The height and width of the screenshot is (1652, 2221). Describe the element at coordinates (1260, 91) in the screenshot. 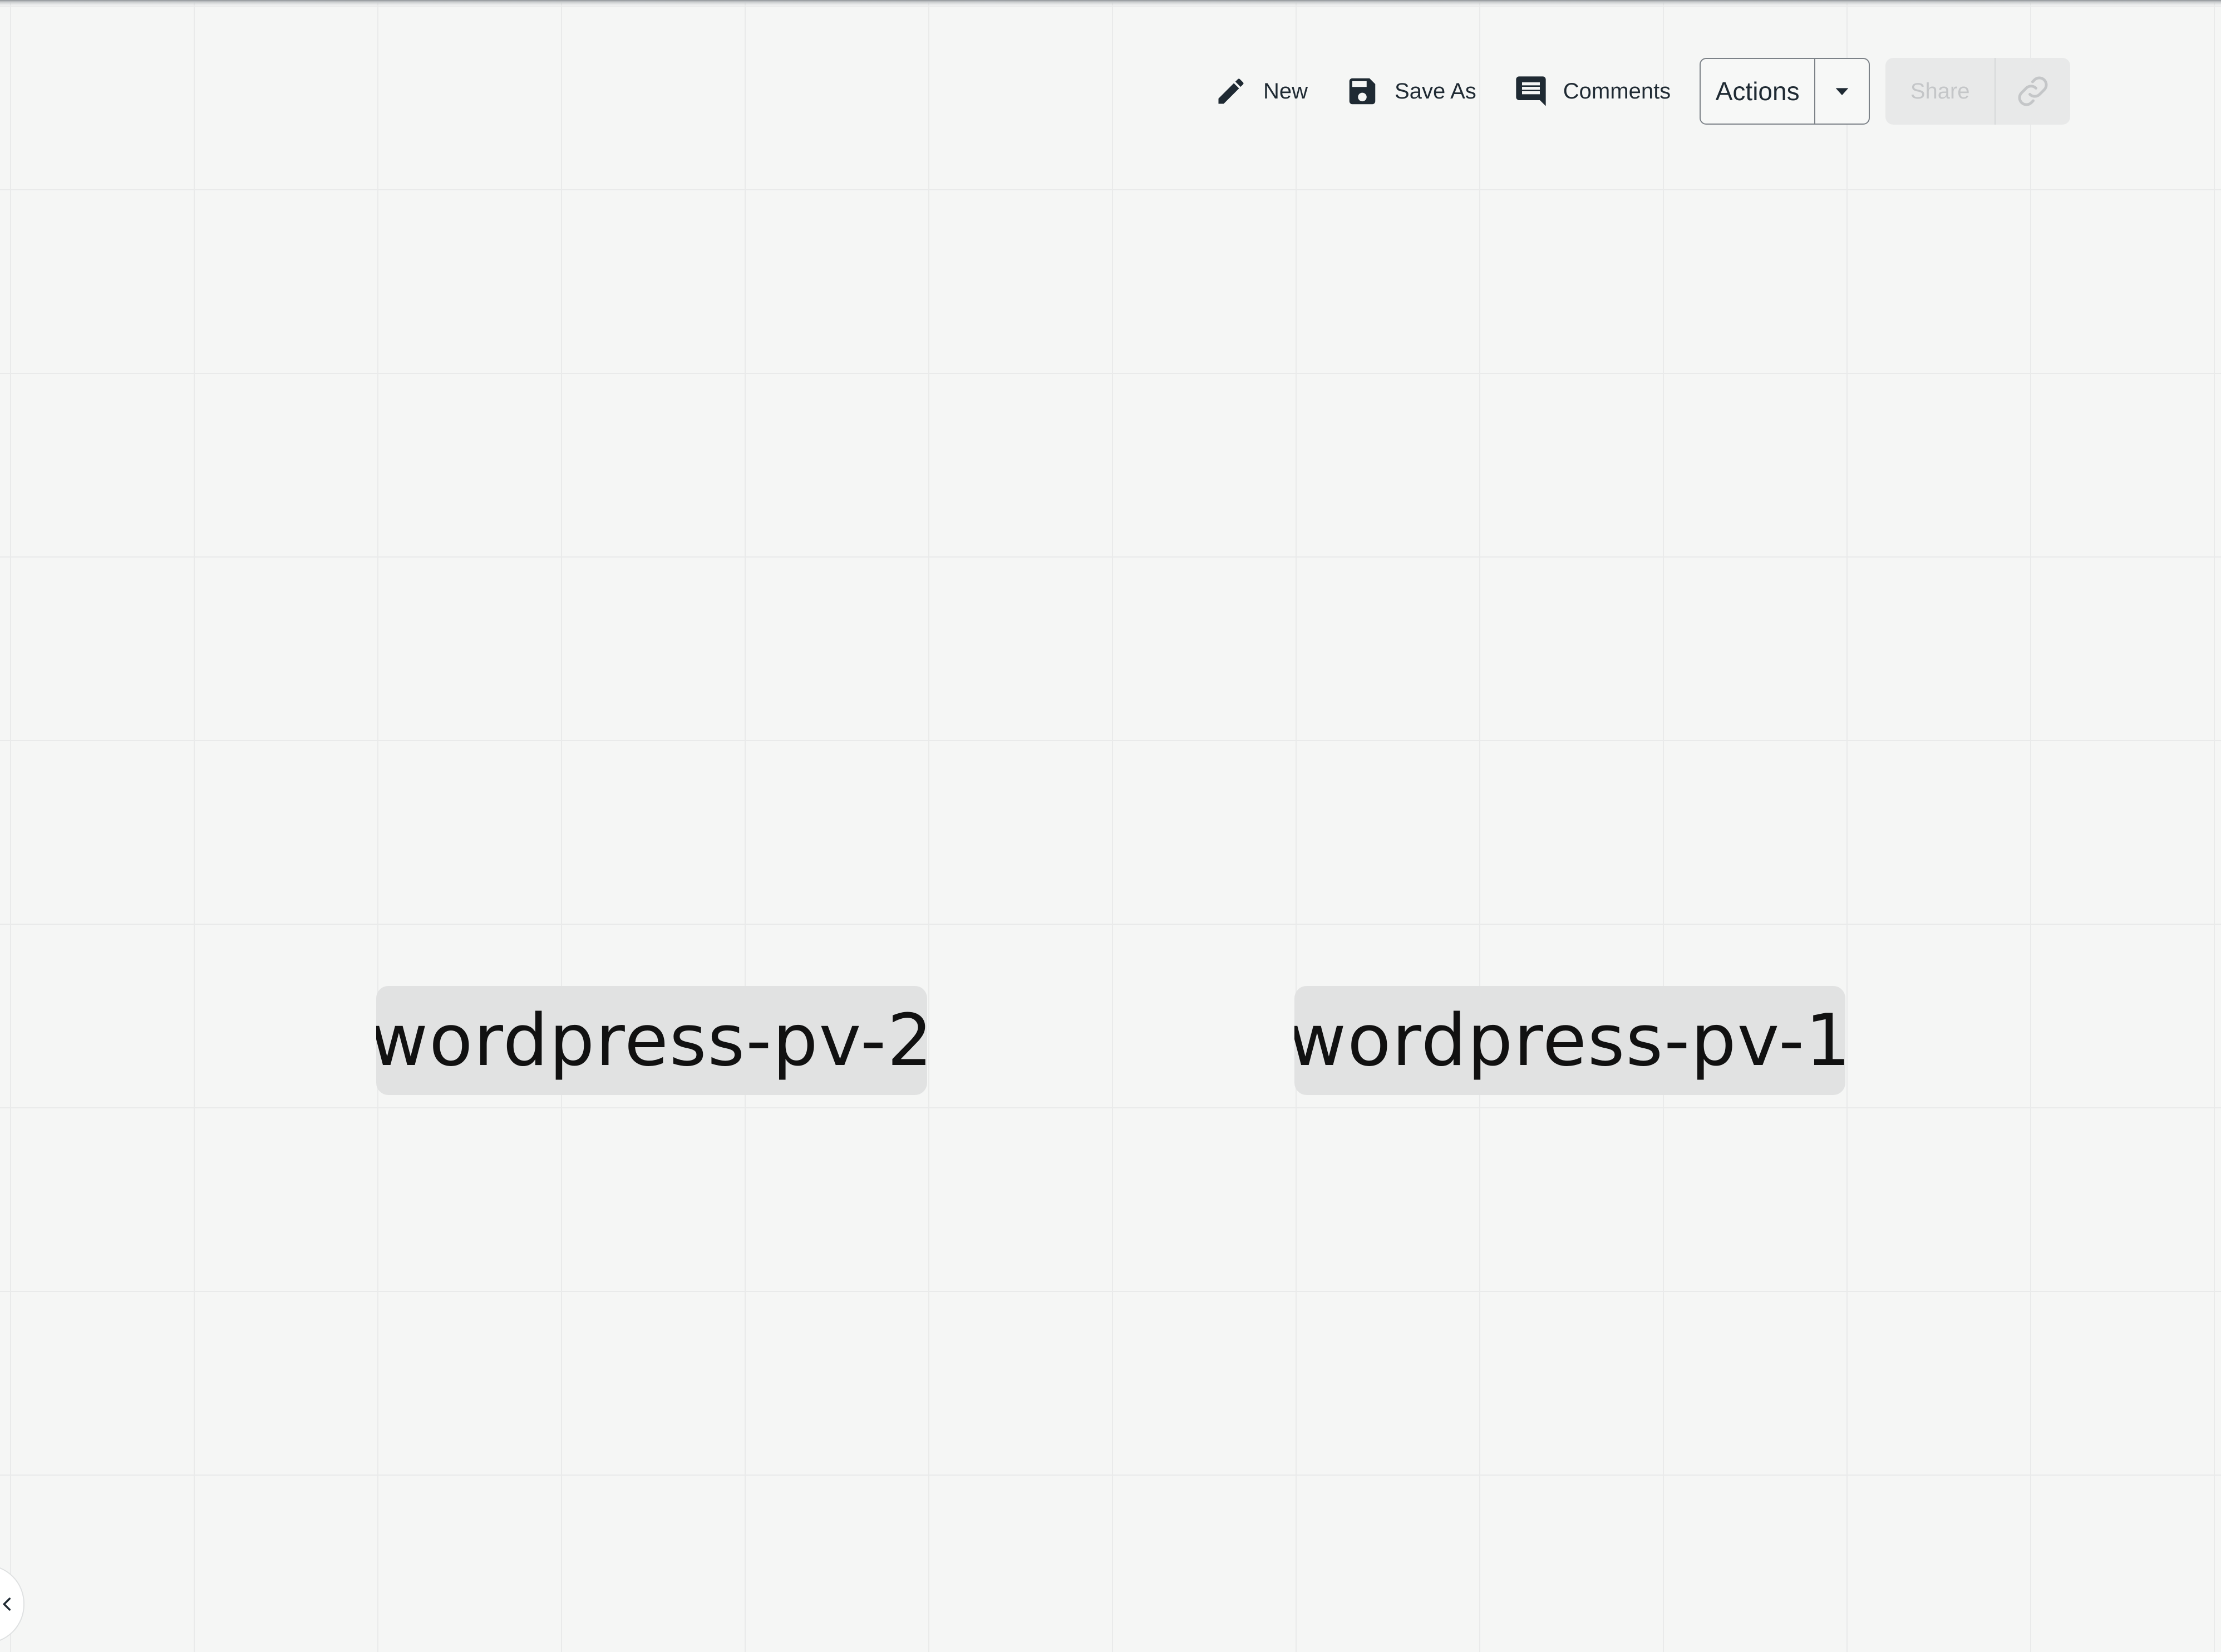

I see `new-button: New` at that location.